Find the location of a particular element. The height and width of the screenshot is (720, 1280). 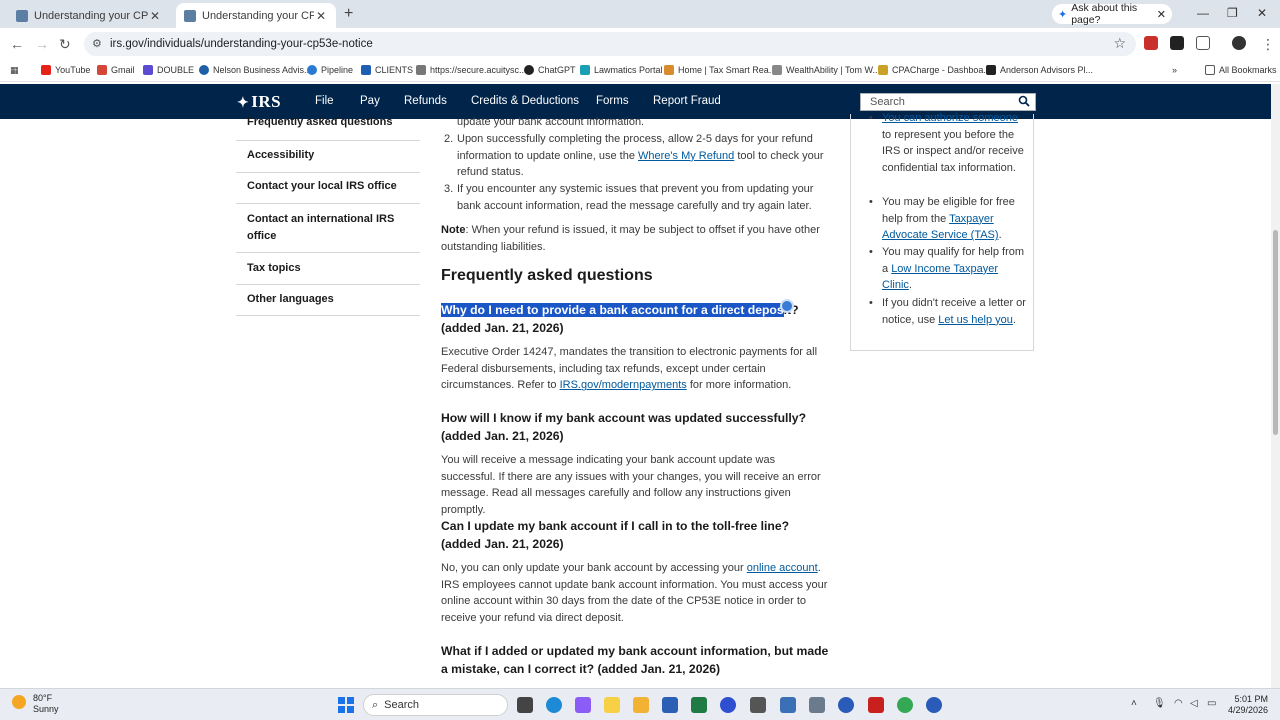

sidebar-item-local-office: Contact your local IRS office is located at coordinates (328, 188).